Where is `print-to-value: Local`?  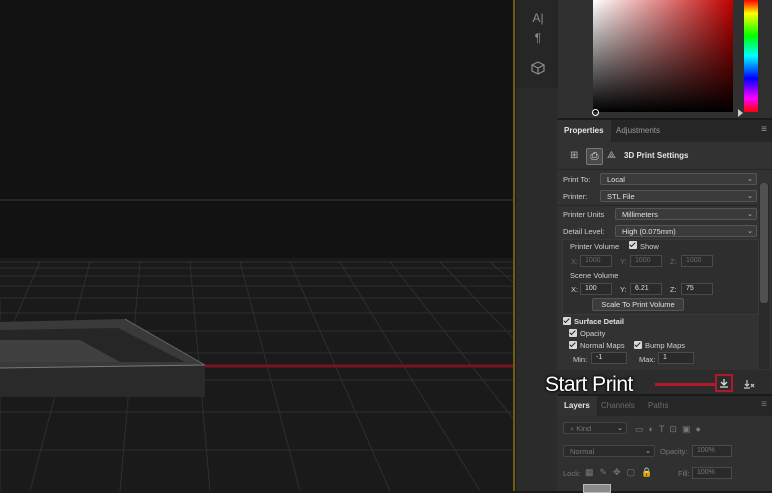
print-to-value: Local is located at coordinates (616, 179).